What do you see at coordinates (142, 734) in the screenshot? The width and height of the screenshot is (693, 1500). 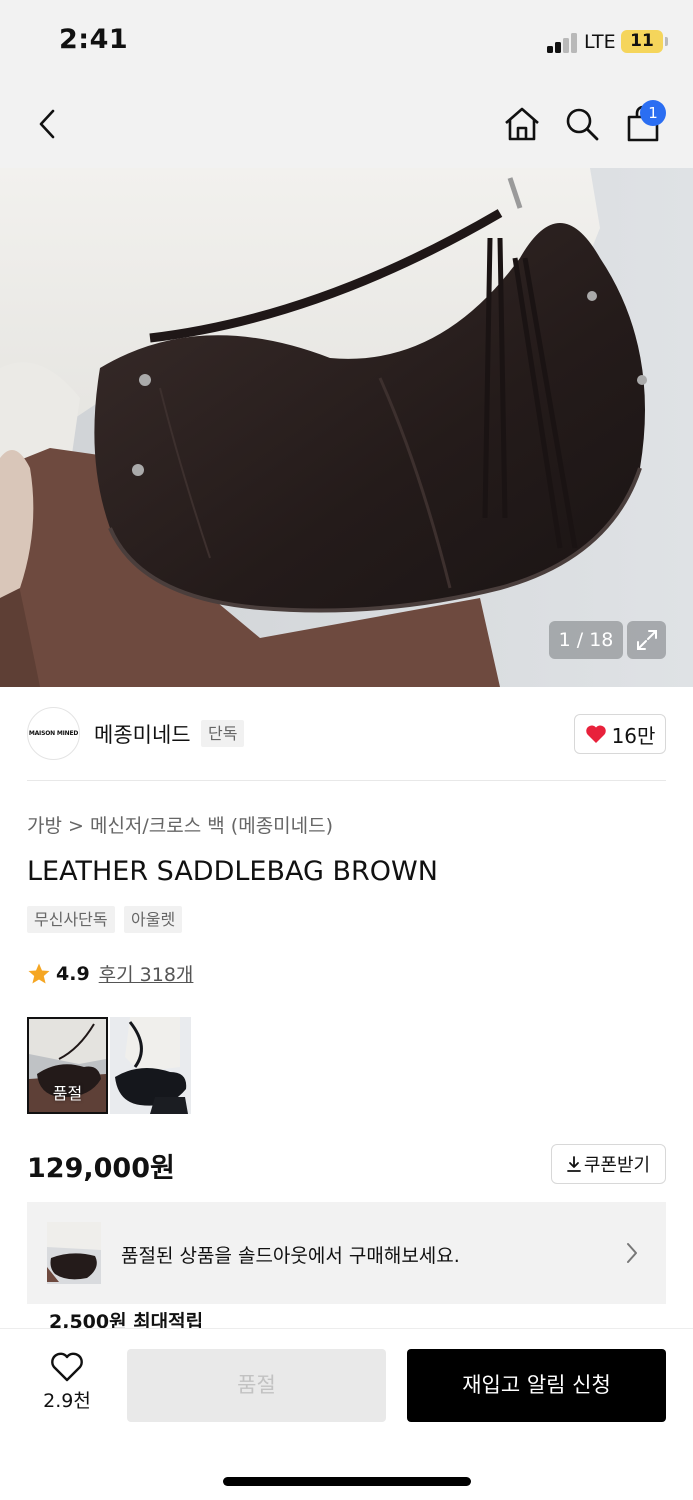 I see `brand-name: 메종미네드` at bounding box center [142, 734].